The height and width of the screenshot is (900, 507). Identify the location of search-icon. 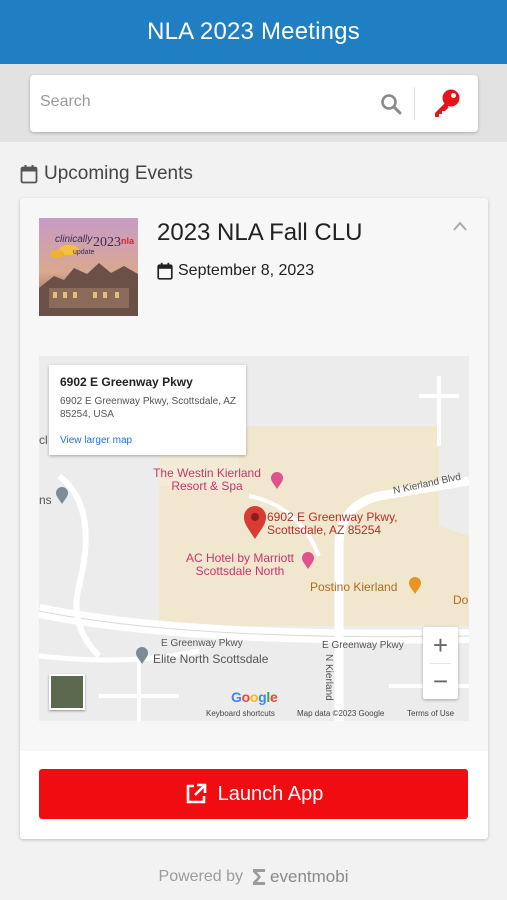
(391, 104).